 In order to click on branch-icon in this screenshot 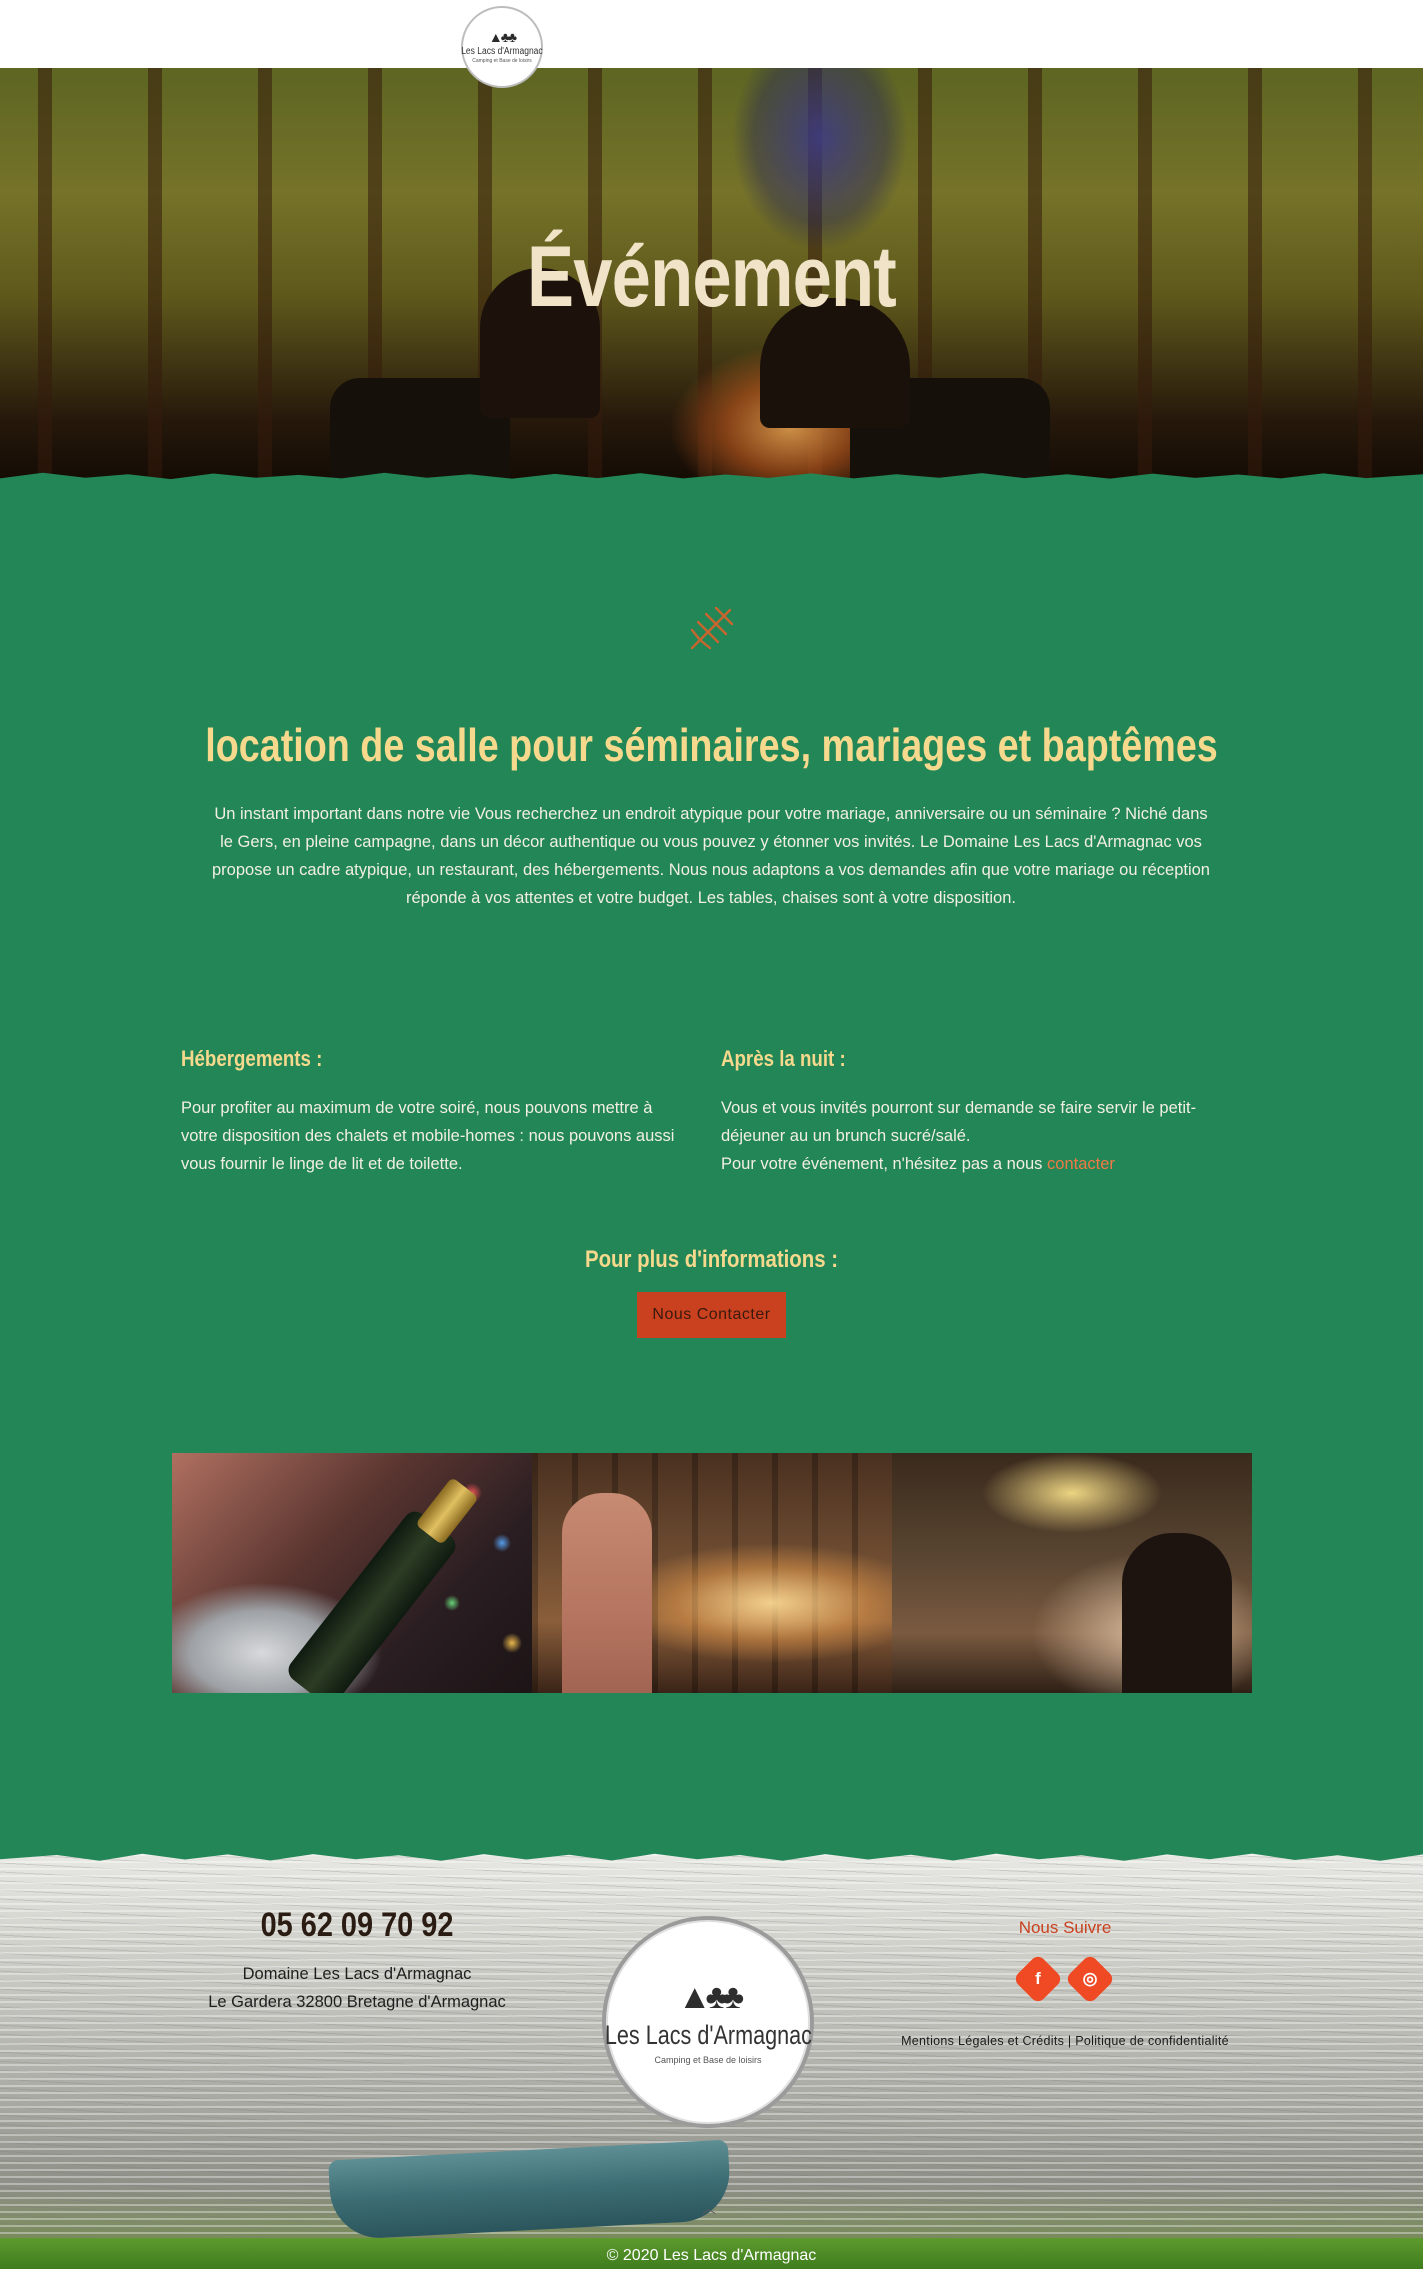, I will do `click(712, 628)`.